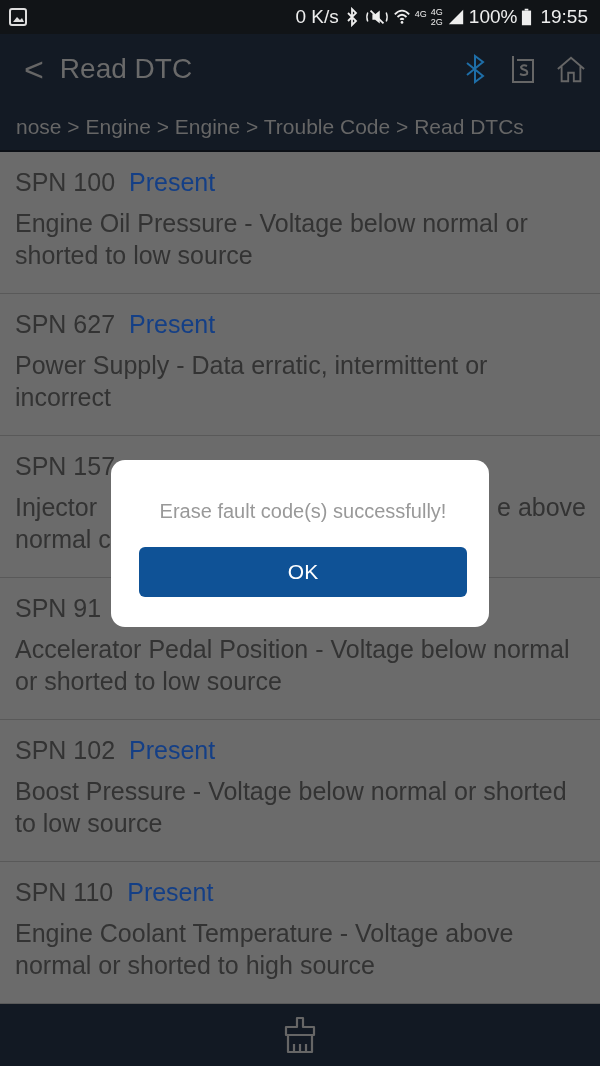 The width and height of the screenshot is (600, 1066). What do you see at coordinates (303, 511) in the screenshot?
I see `dialog-message: Erase fault code(s) successfully!` at bounding box center [303, 511].